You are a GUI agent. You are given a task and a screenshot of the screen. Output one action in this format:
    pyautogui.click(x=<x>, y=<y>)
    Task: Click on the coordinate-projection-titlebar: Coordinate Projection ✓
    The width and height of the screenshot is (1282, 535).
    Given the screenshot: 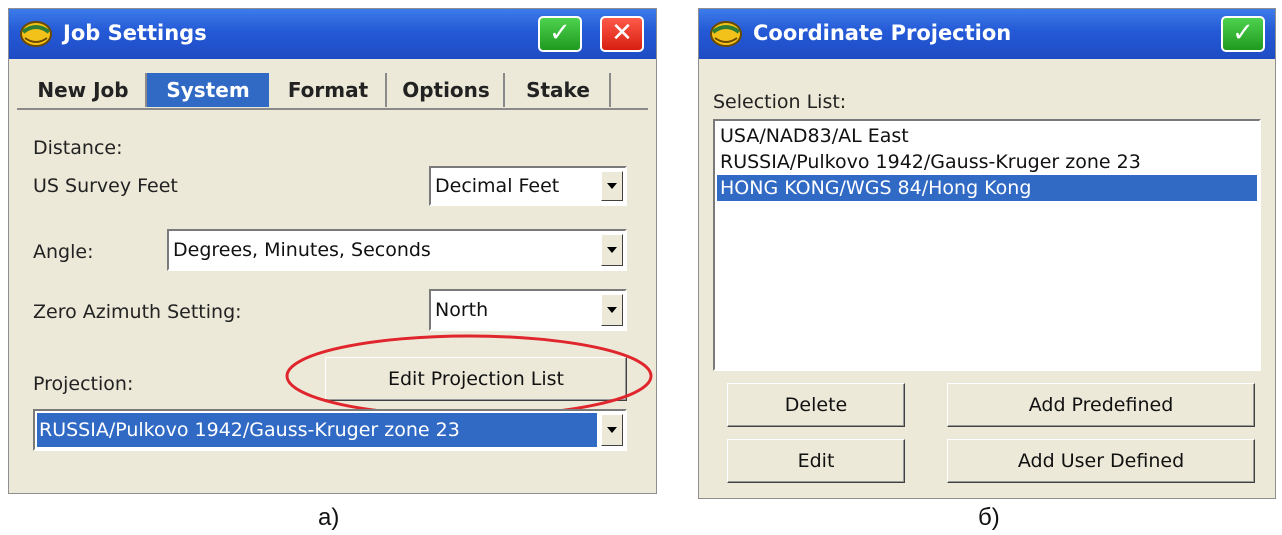 What is the action you would take?
    pyautogui.click(x=987, y=34)
    